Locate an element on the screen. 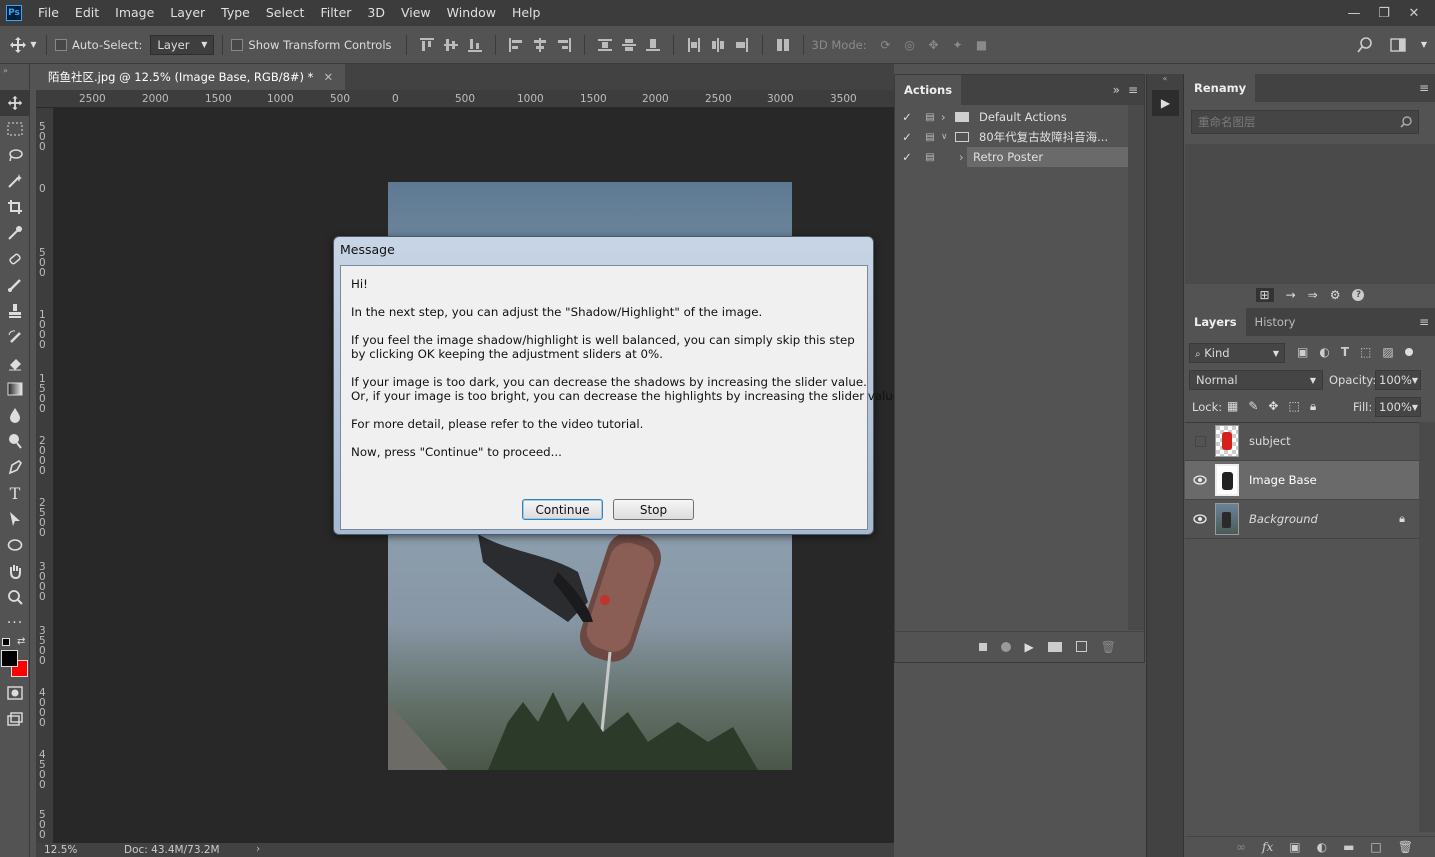 This screenshot has width=1435, height=857. menu-view: View is located at coordinates (416, 13).